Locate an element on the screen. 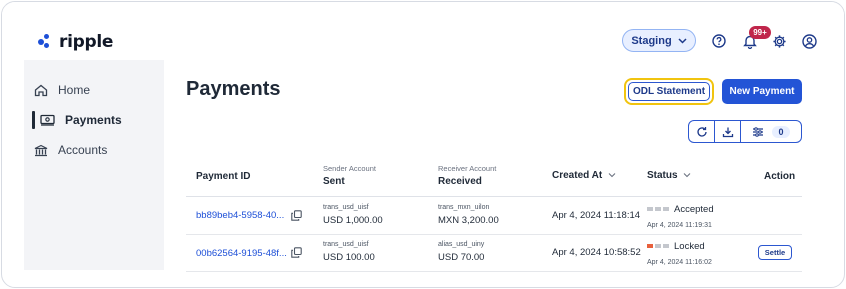 This screenshot has height=289, width=846. status-cell: Locked is located at coordinates (676, 246).